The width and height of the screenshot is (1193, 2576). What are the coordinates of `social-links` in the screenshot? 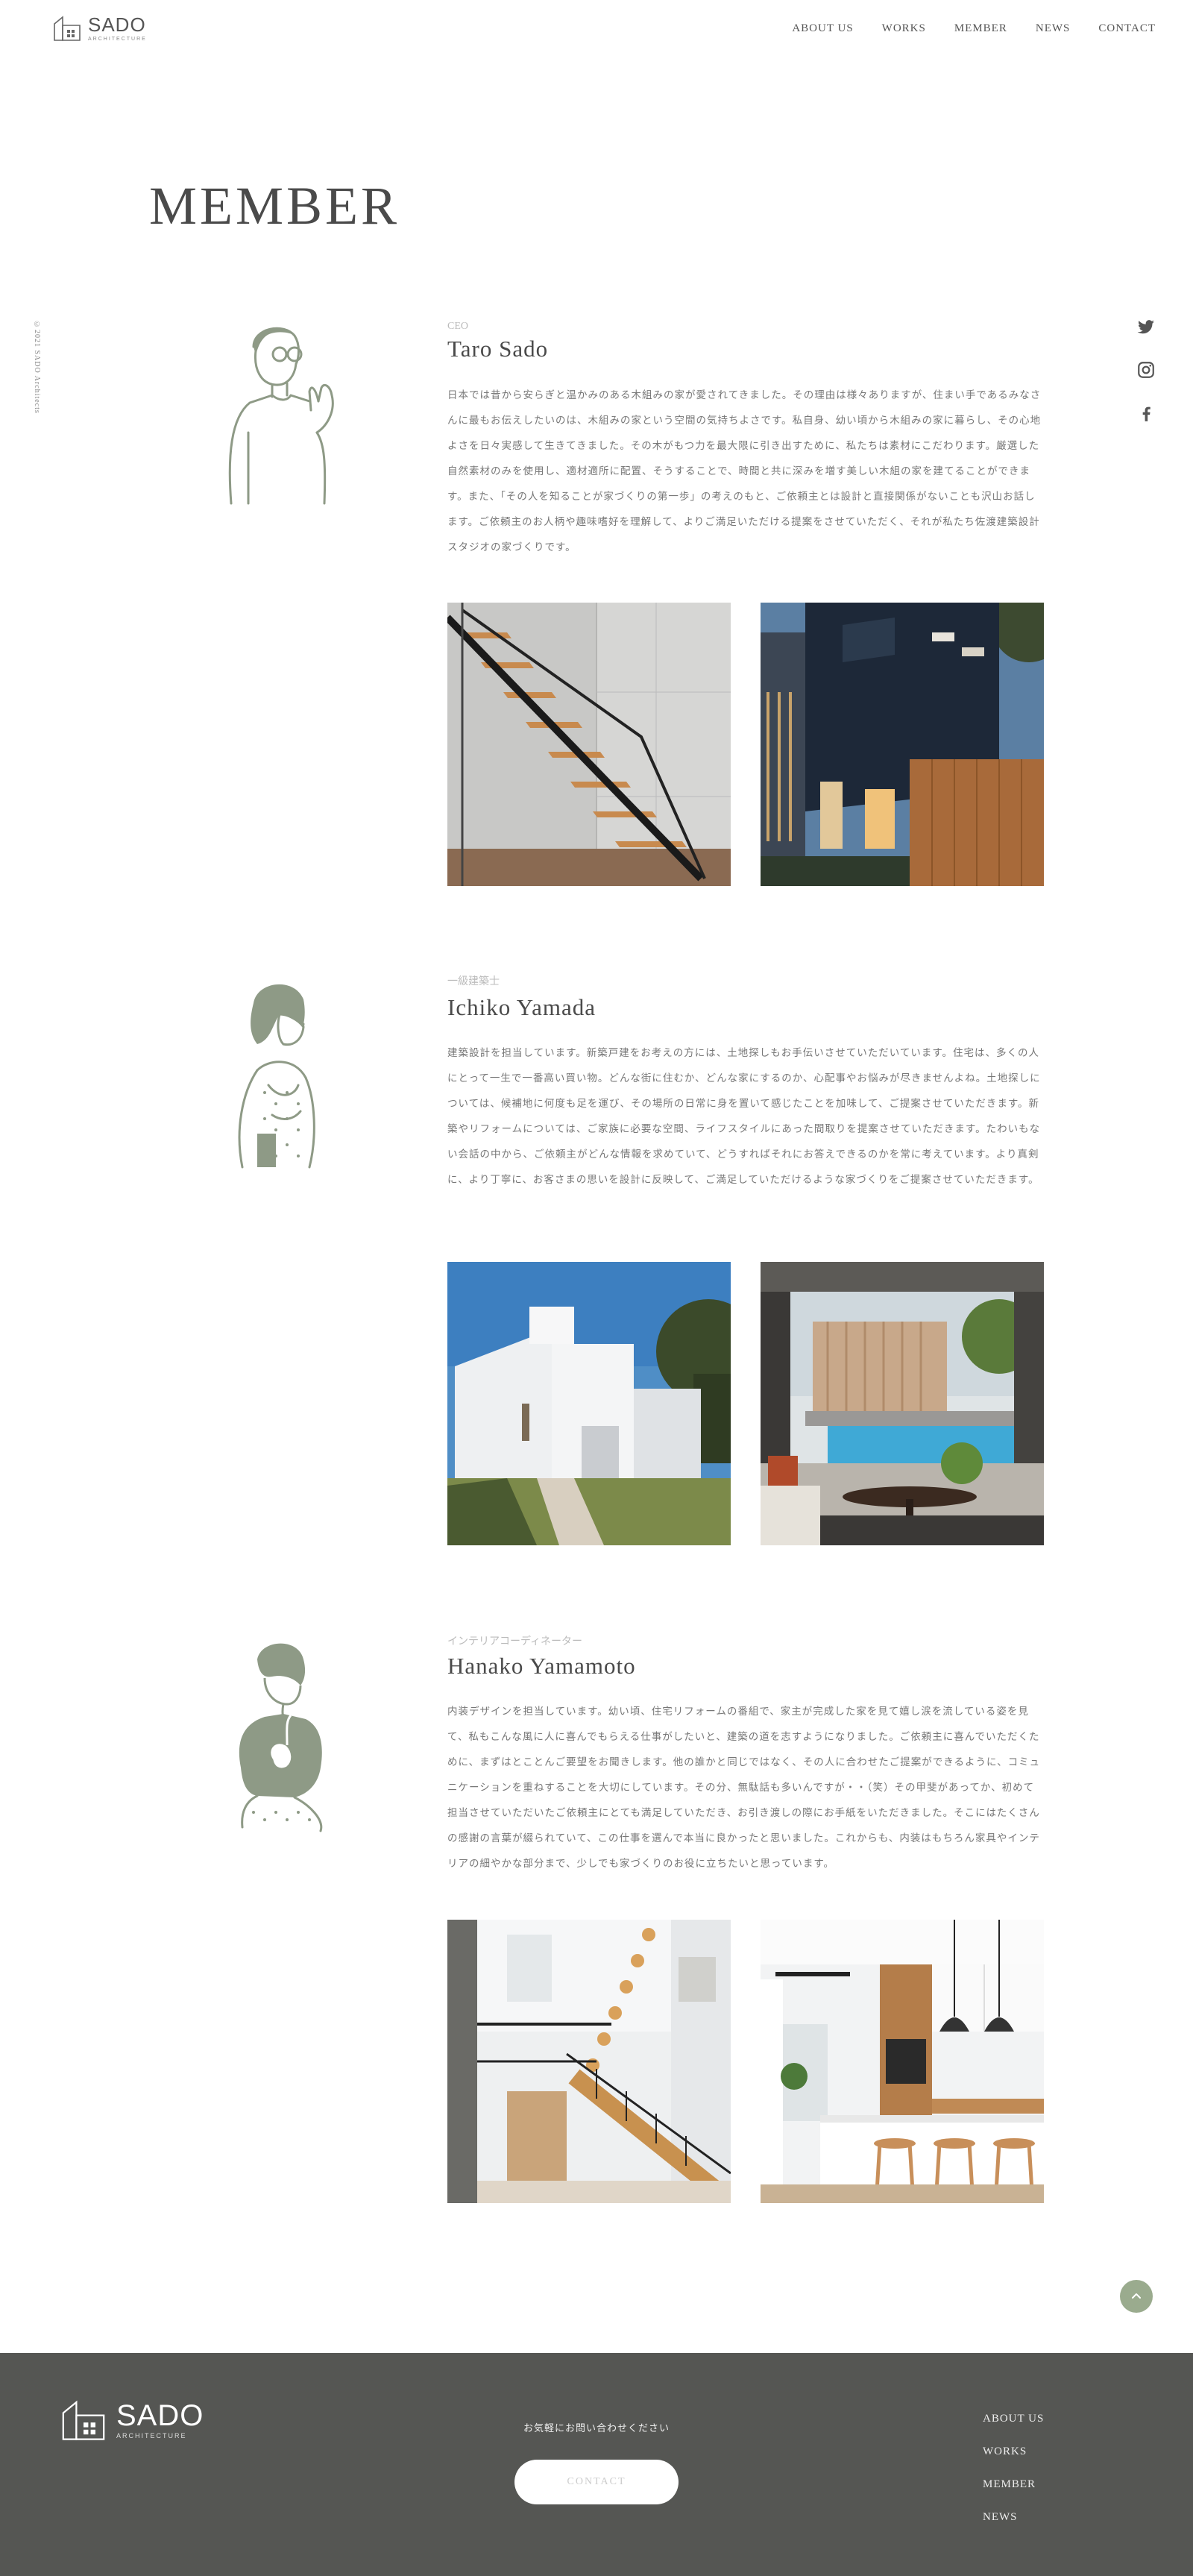 It's located at (1146, 370).